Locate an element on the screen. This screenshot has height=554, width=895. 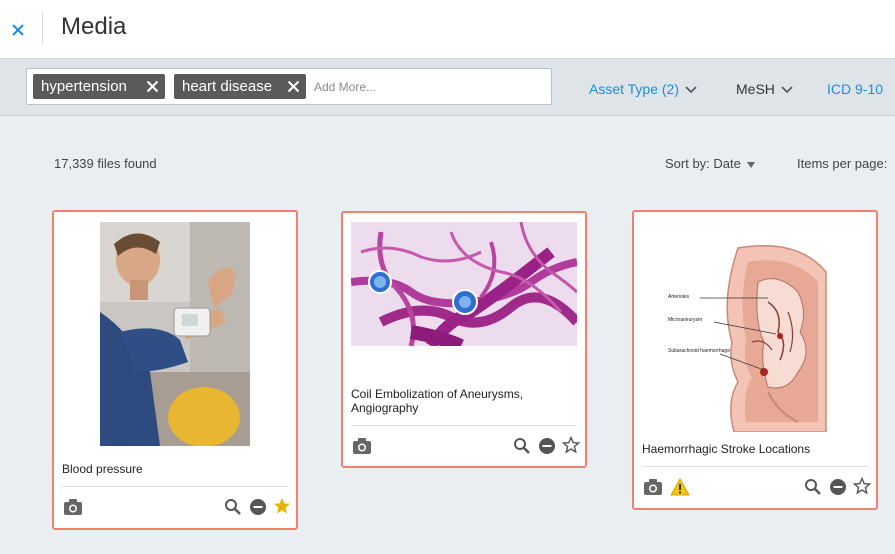
card-title: Blood pressure is located at coordinates (102, 469).